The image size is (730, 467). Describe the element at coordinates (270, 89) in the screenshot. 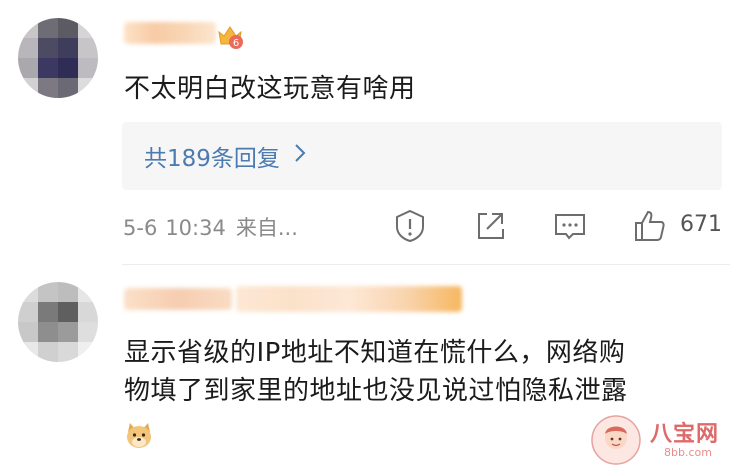

I see `comment-text: 不太明白改这玩意有啥用` at that location.